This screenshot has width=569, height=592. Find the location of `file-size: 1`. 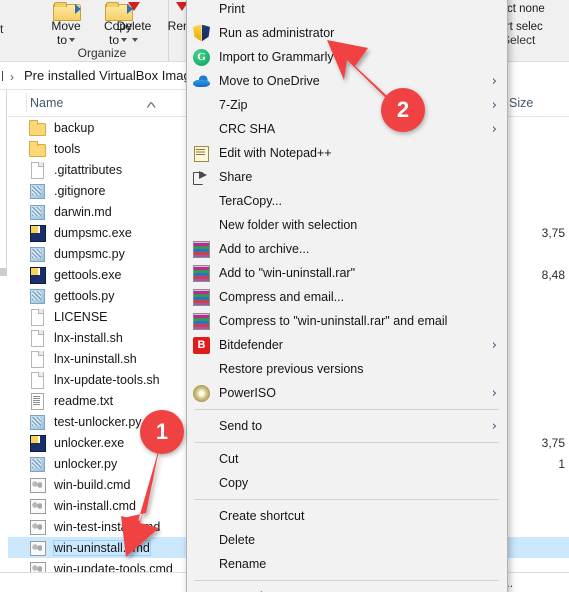

file-size: 1 is located at coordinates (561, 463).